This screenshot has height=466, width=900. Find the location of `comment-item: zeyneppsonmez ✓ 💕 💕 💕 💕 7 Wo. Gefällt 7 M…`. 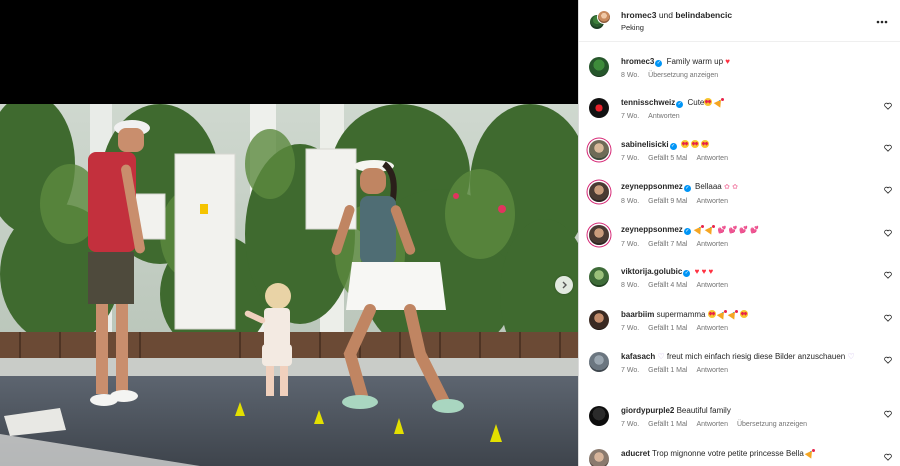

comment-item: zeyneppsonmez ✓ 💕 💕 💕 💕 7 Wo. Gefällt 7 M… is located at coordinates (740, 236).